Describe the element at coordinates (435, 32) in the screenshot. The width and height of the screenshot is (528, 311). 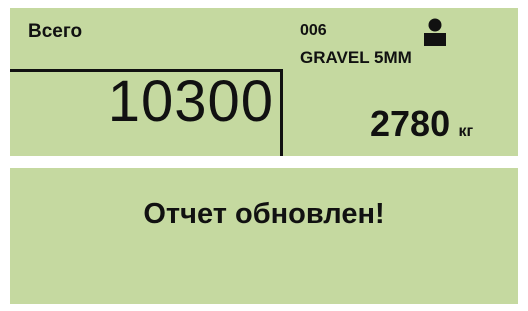
I see `person-icon` at that location.